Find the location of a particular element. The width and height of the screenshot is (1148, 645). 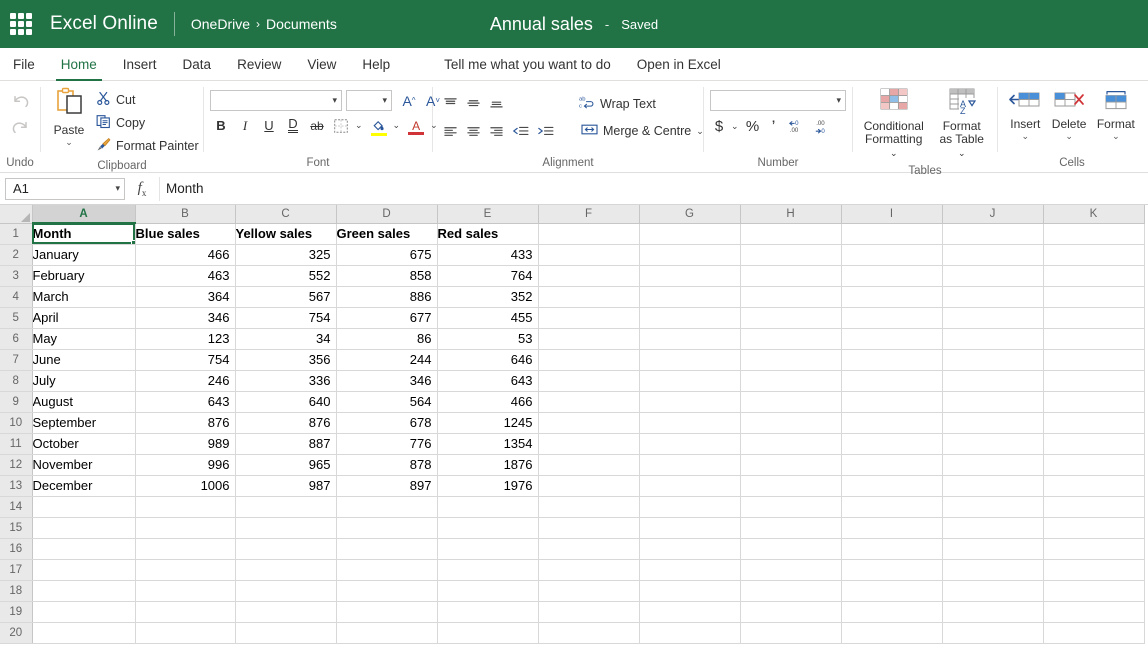

cell-a10: September is located at coordinates (84, 423).